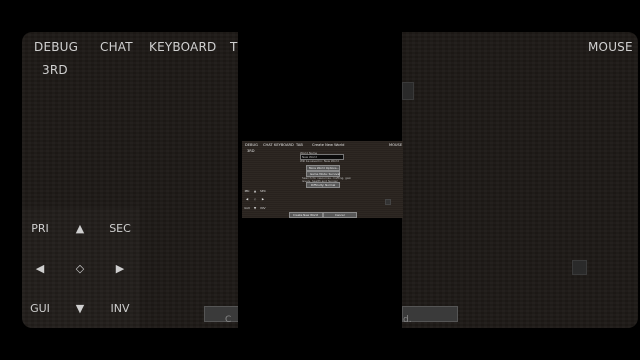 This screenshot has height=360, width=640. I want to click on down-arrow-icon: ▼, so click(255, 208).